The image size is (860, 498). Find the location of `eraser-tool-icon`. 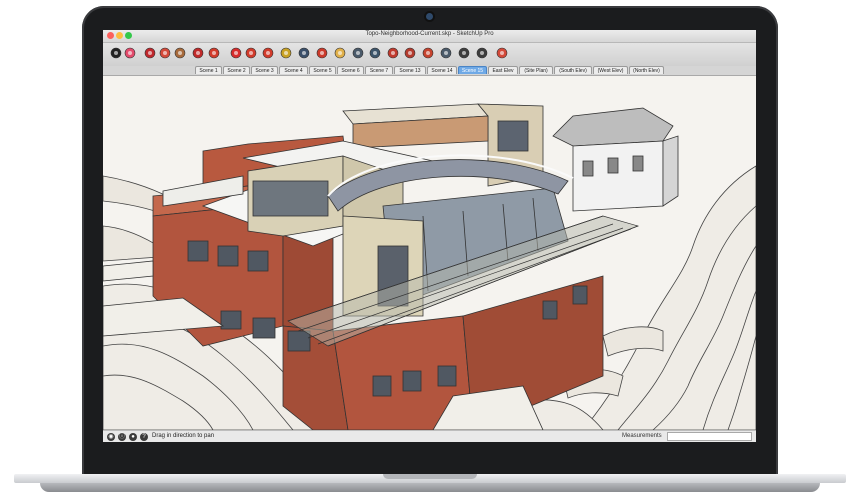

eraser-tool-icon is located at coordinates (130, 53).